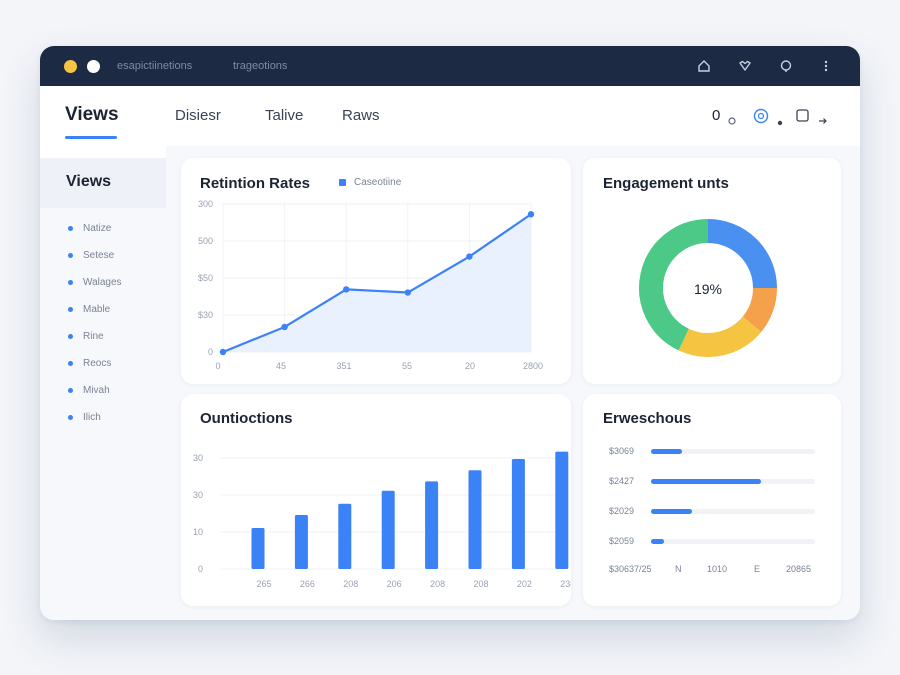 The width and height of the screenshot is (900, 675). I want to click on tab-talive: Talive, so click(284, 115).